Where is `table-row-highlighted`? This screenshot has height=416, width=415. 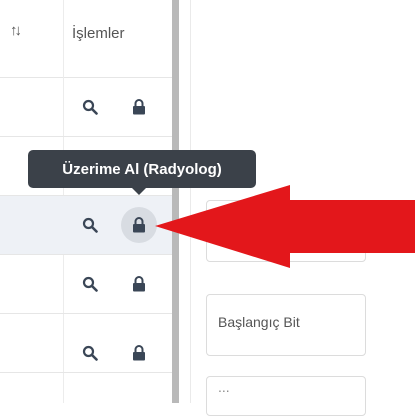 table-row-highlighted is located at coordinates (86, 225).